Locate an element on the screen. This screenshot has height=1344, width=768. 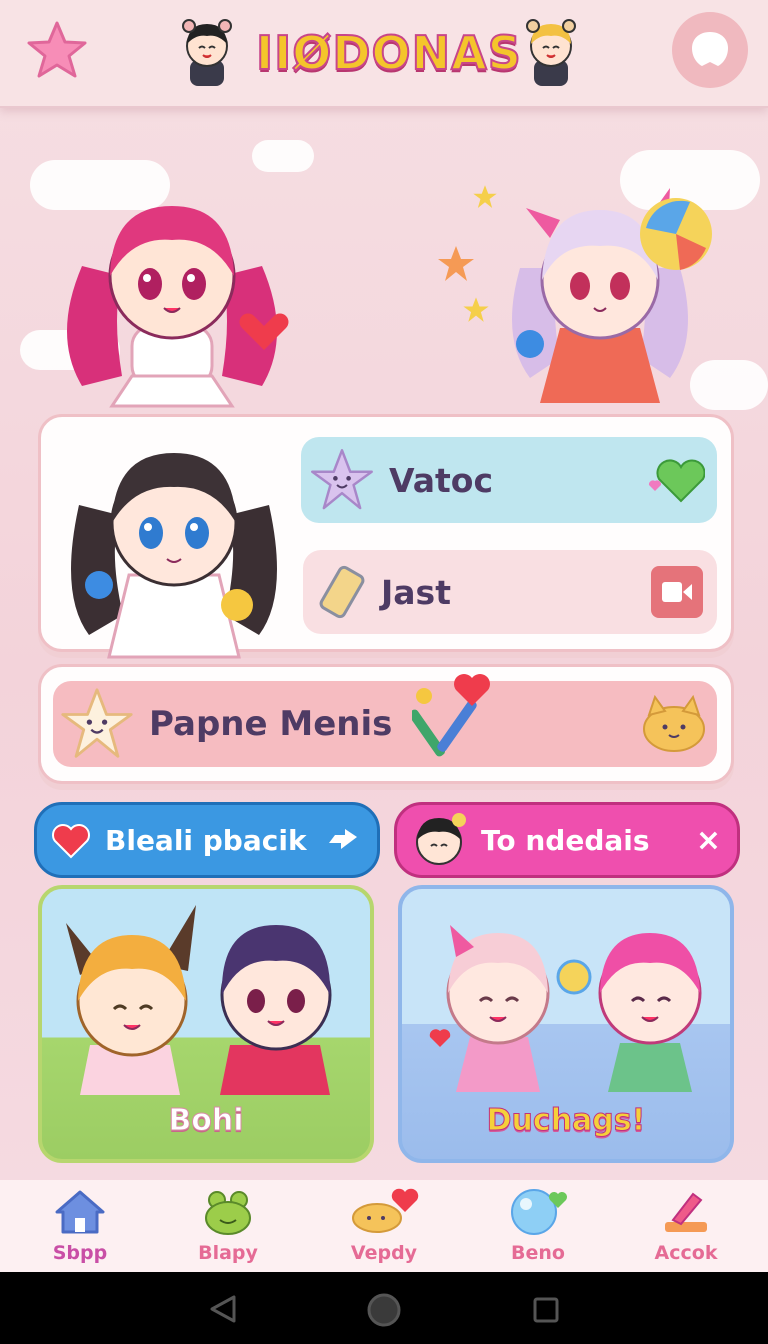
banner-card: Papne Menis is located at coordinates (386, 724).